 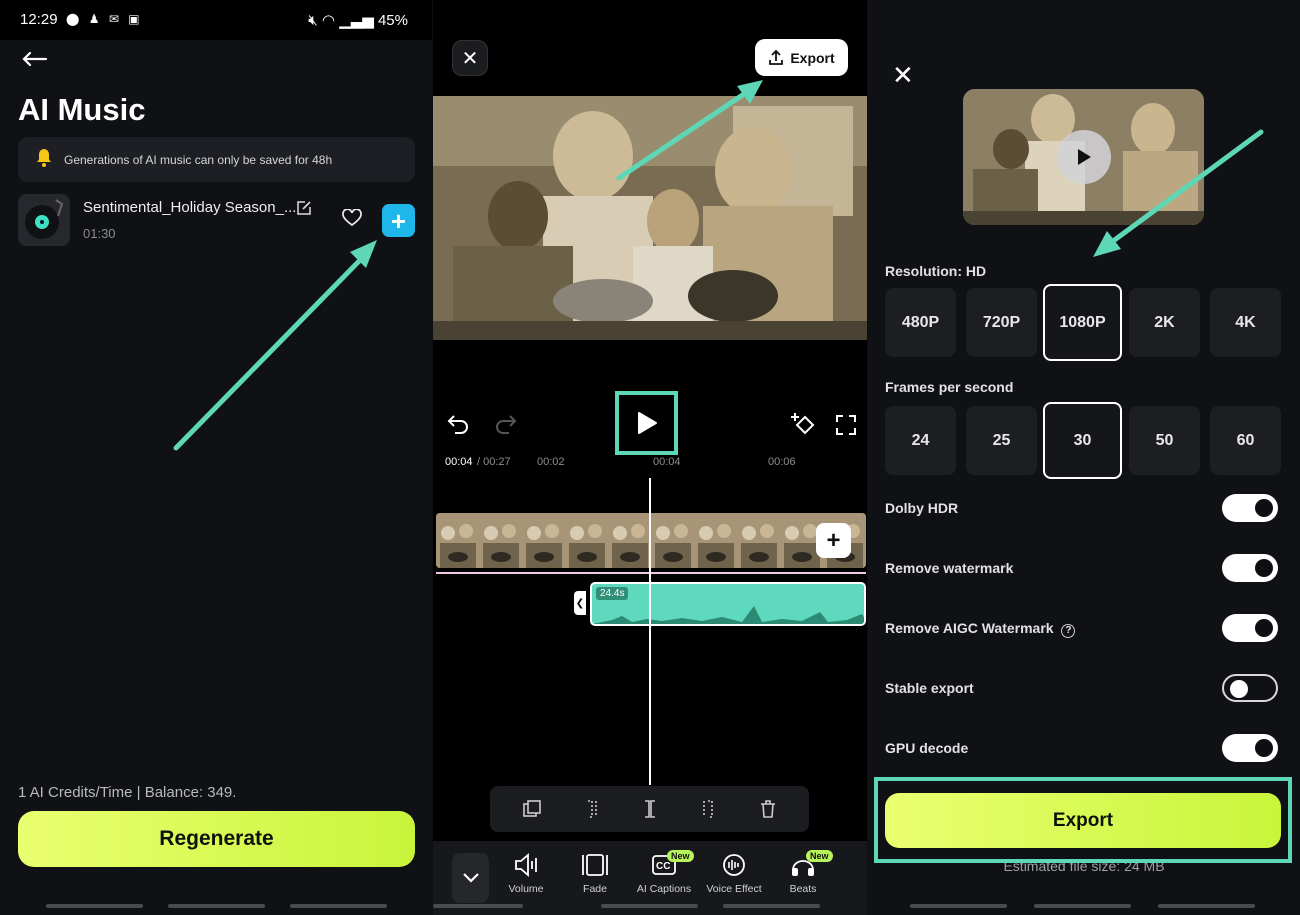 What do you see at coordinates (1250, 688) in the screenshot?
I see `stable-export-toggle` at bounding box center [1250, 688].